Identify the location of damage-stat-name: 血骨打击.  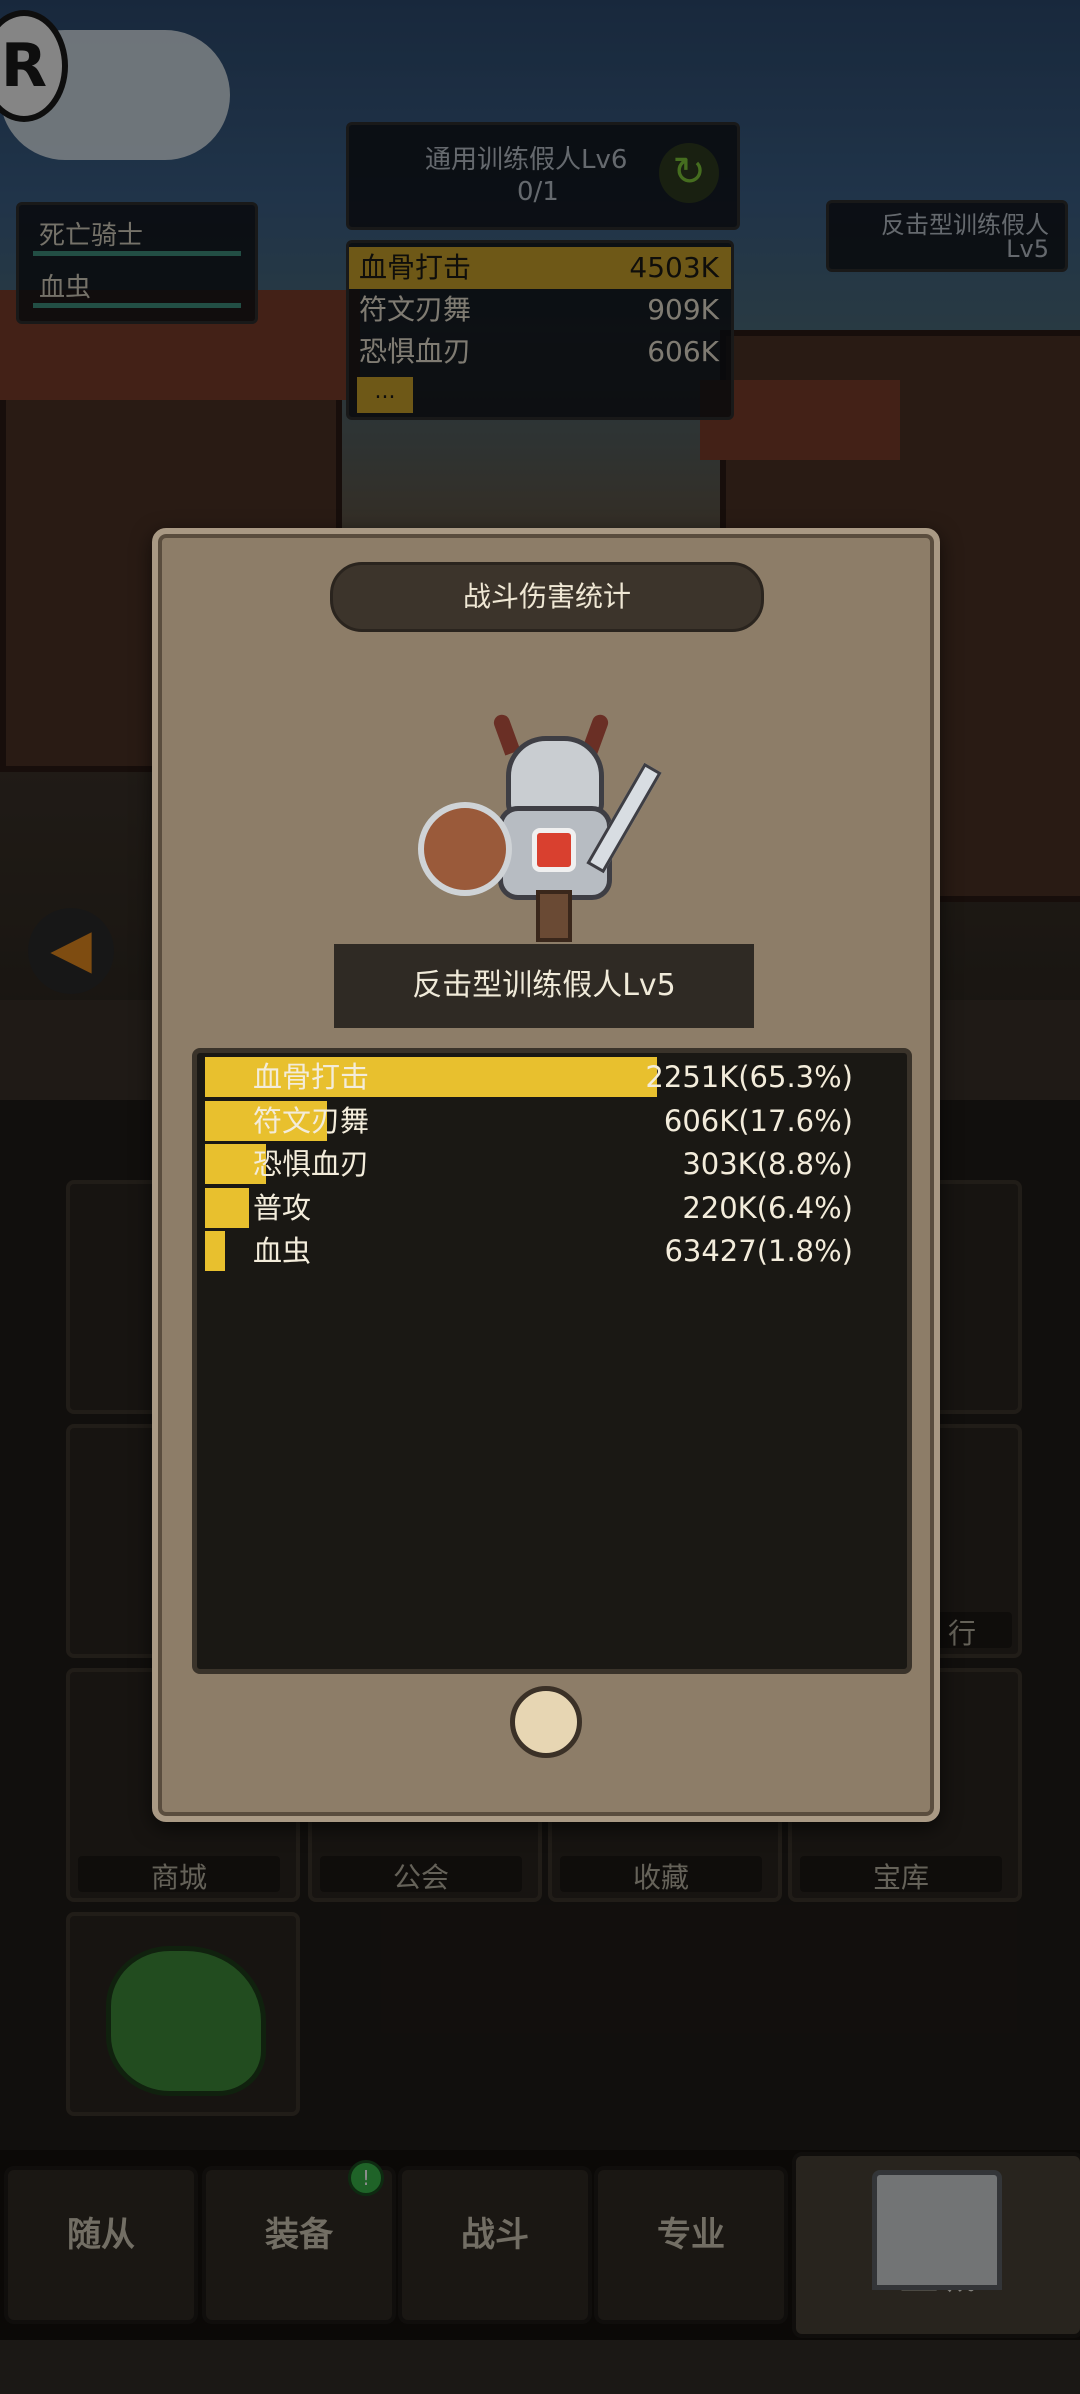
(311, 1077).